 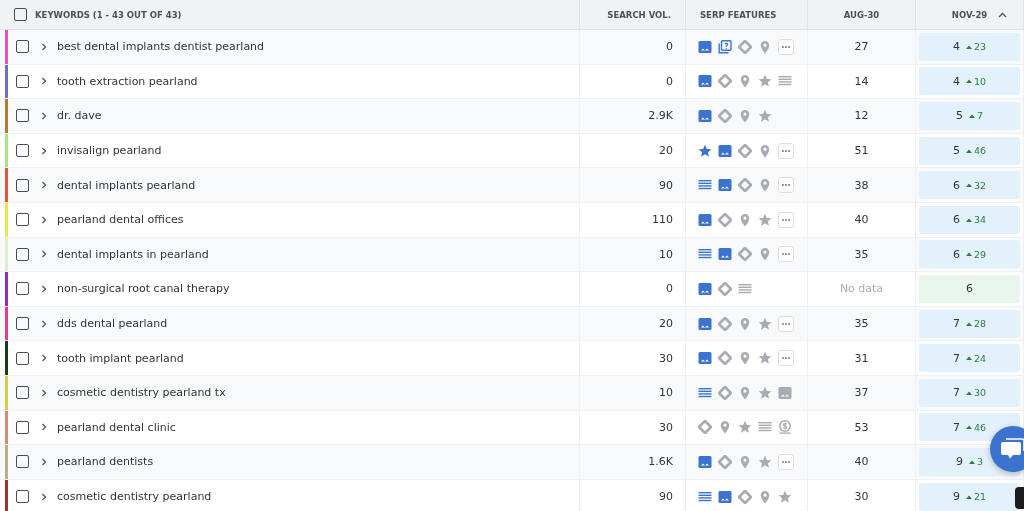 What do you see at coordinates (861, 116) in the screenshot?
I see `rank-value: 12` at bounding box center [861, 116].